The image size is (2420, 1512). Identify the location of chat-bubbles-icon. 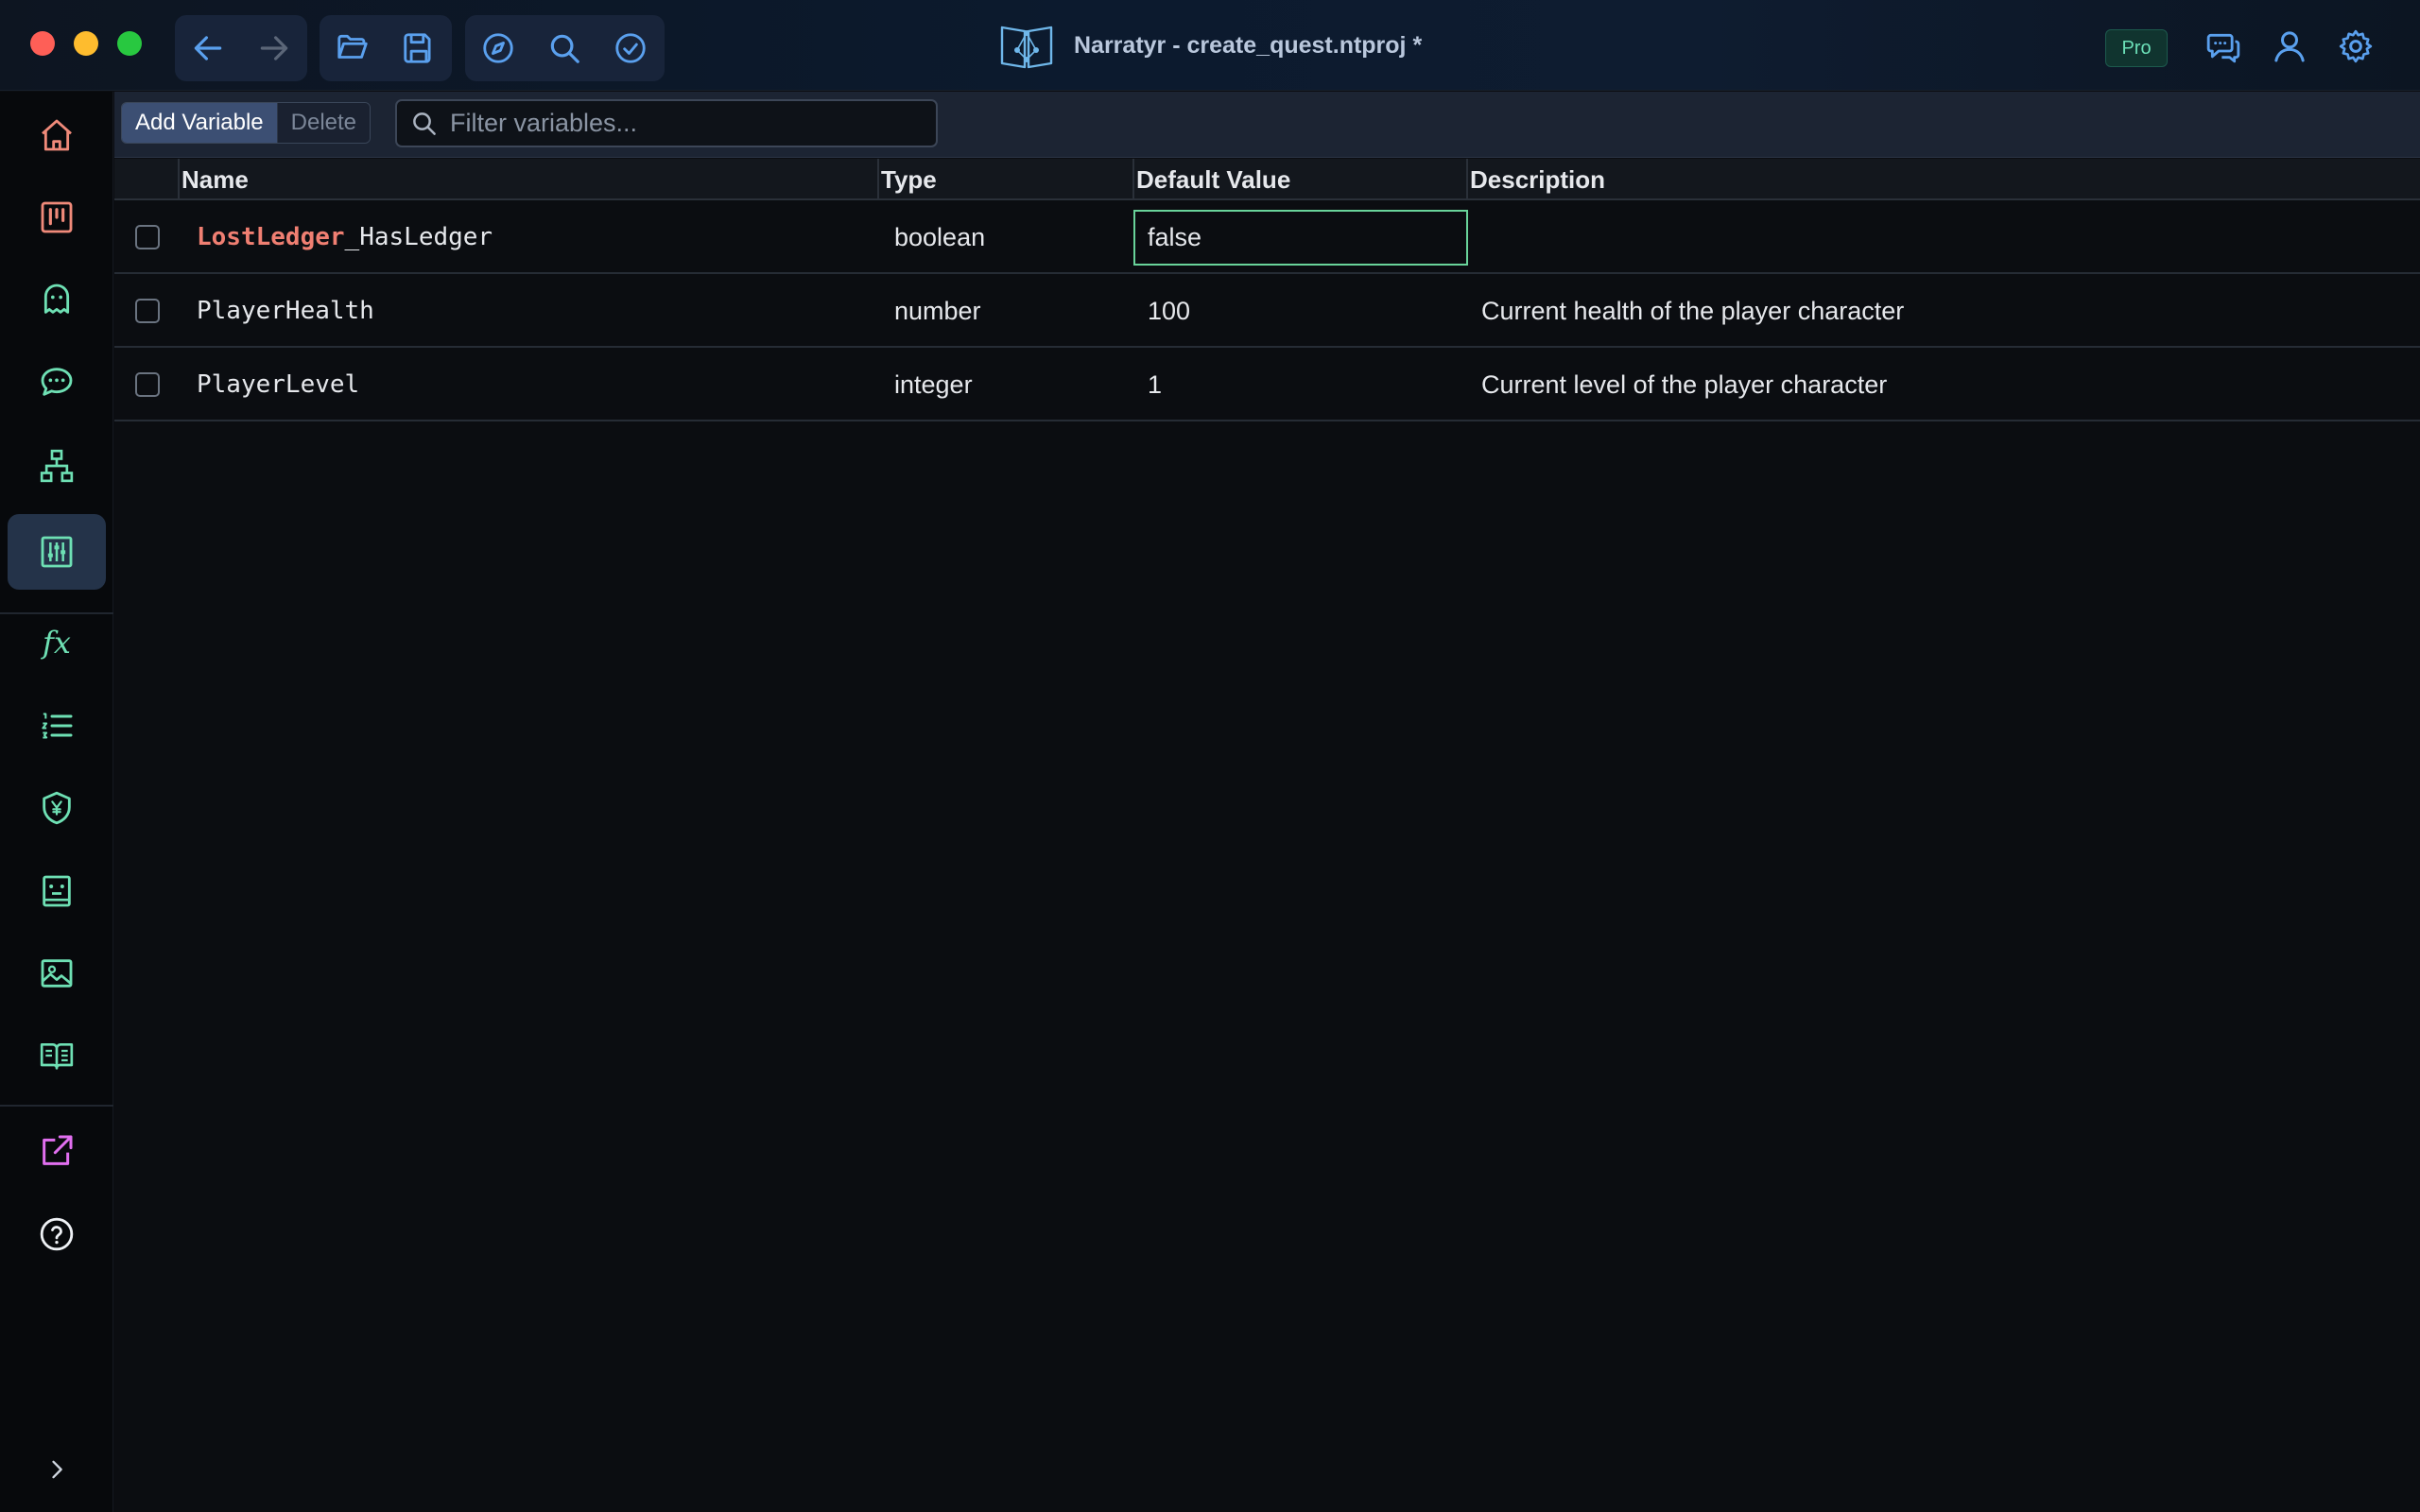
(2223, 48).